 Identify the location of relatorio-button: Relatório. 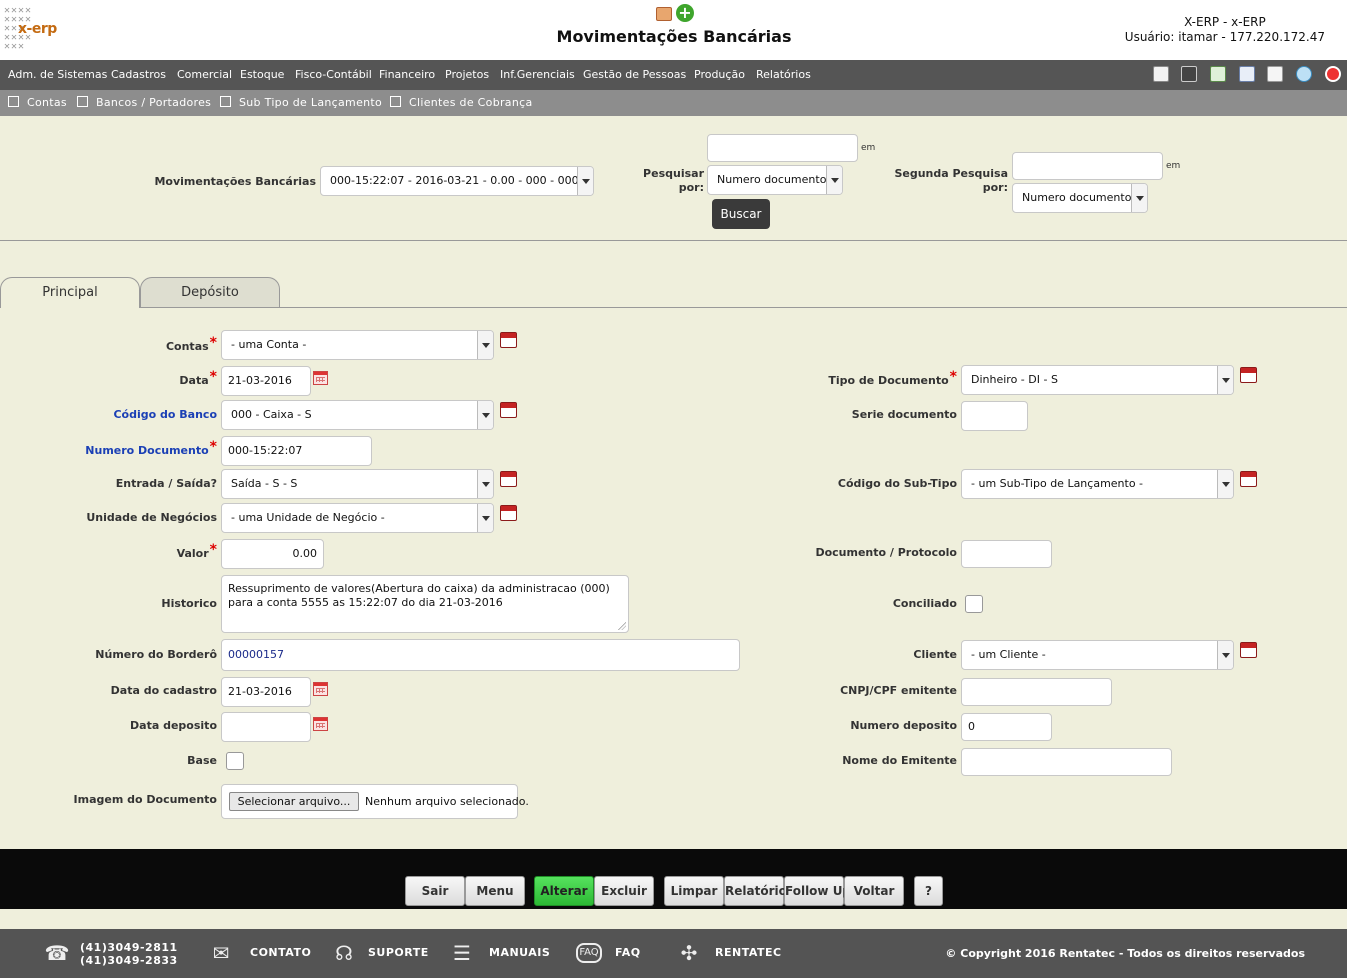
(755, 891).